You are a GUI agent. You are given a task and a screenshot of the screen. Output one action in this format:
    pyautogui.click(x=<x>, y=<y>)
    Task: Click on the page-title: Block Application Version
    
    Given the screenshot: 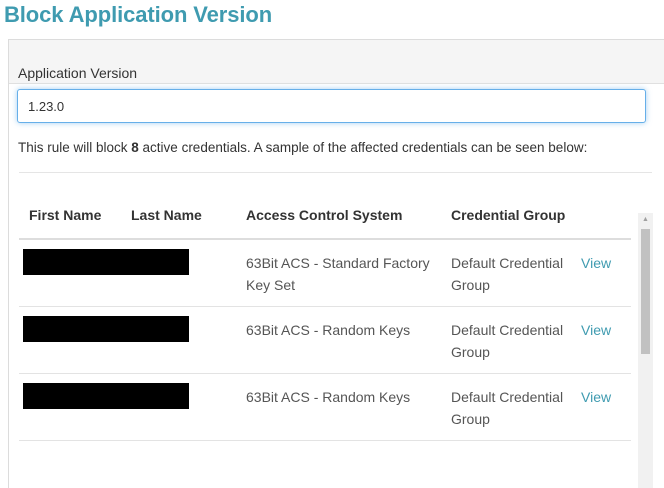 What is the action you would take?
    pyautogui.click(x=138, y=14)
    